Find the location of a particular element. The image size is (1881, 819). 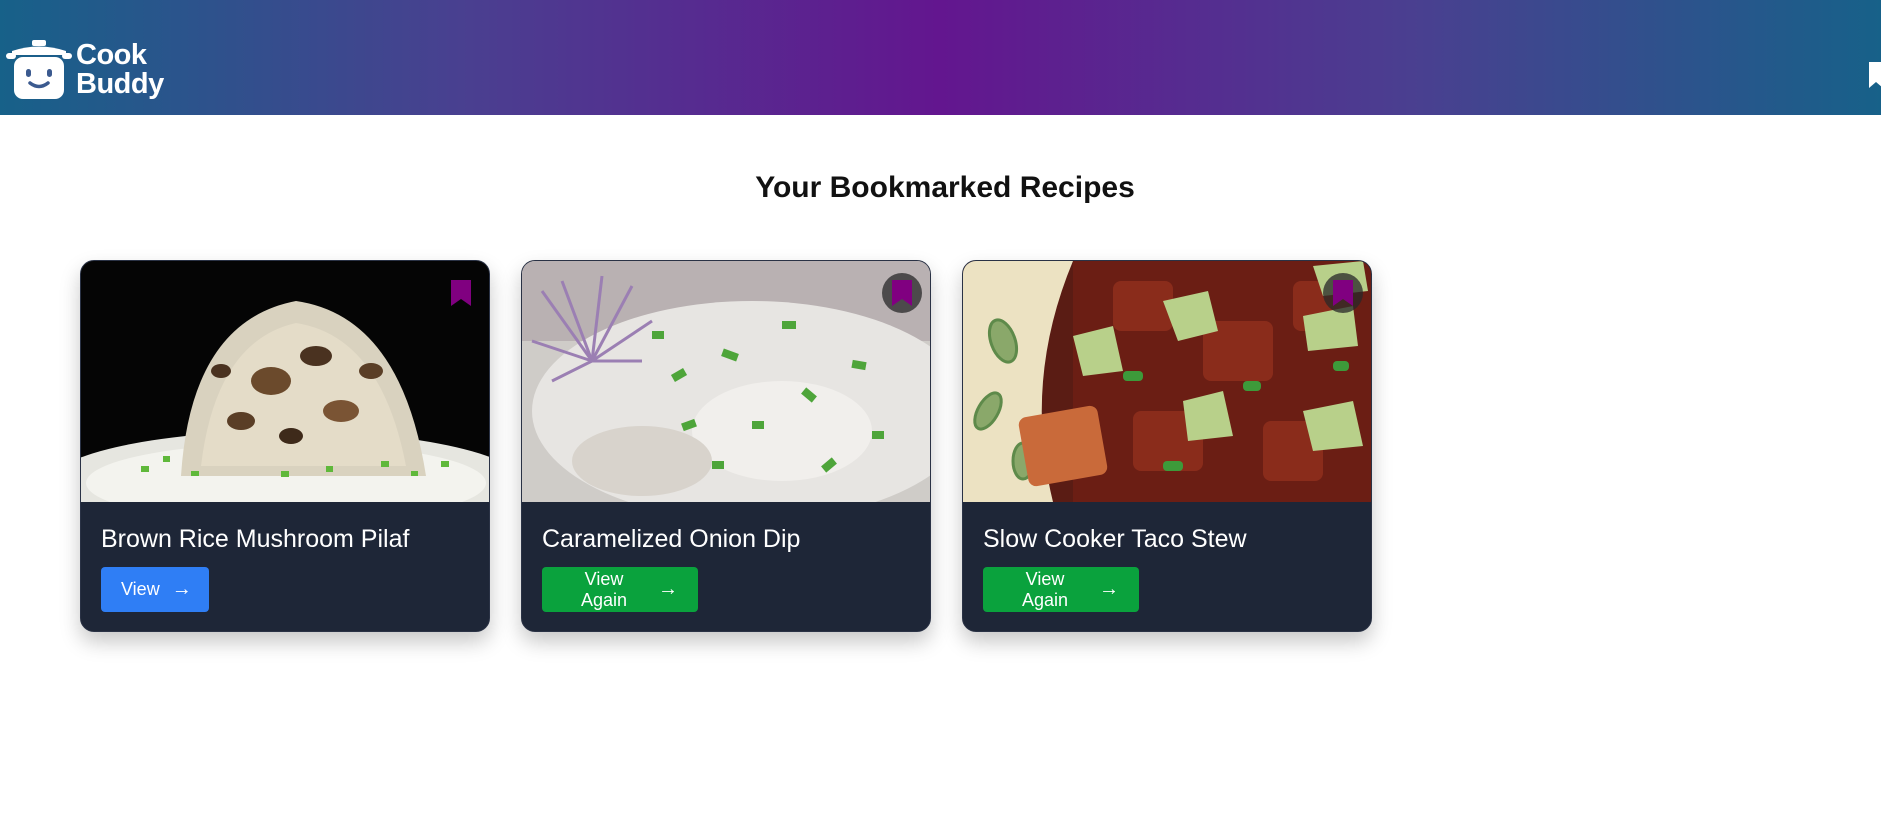

cookbuddy-logo: Cook Buddy is located at coordinates (85, 70).